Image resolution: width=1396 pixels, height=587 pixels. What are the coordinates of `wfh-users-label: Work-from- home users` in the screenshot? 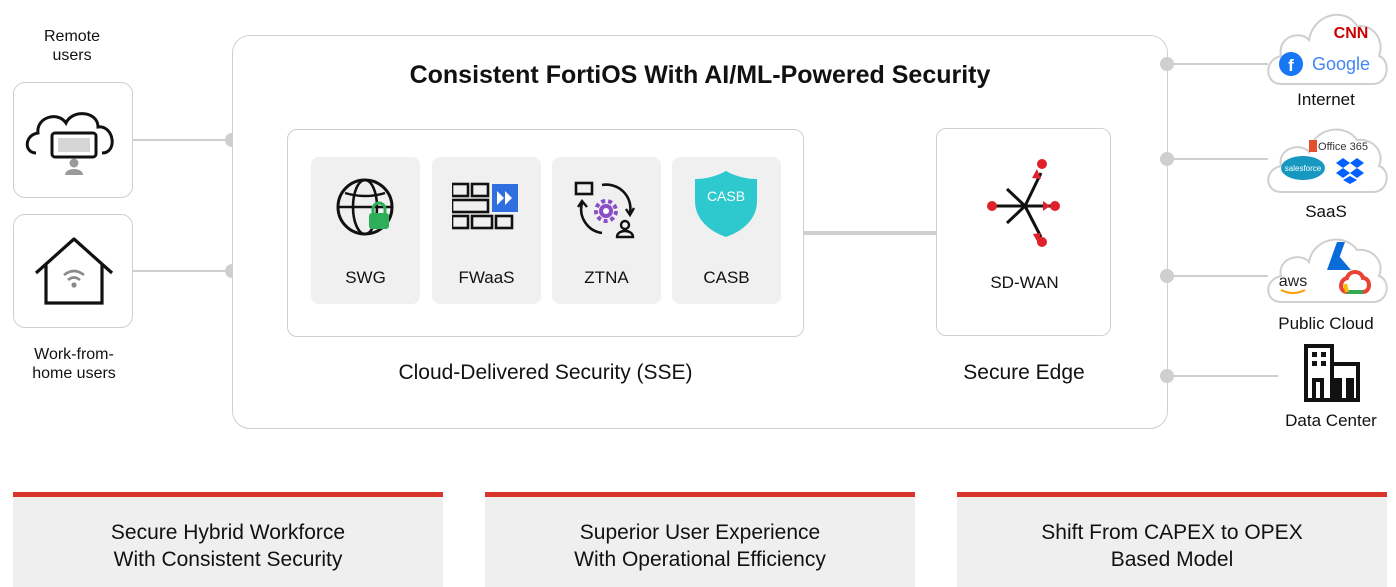 It's located at (74, 364).